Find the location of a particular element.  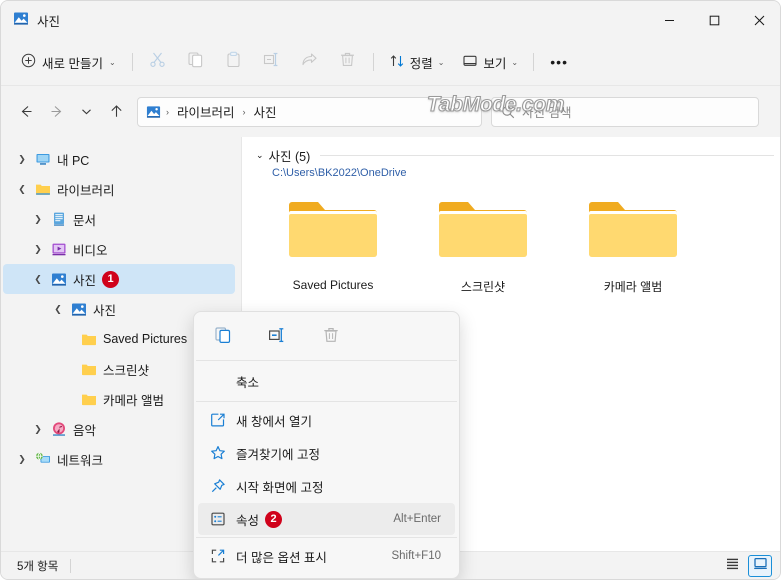

address-bar-row: › 라이브러리 › 사진 사진 검색 is located at coordinates (390, 111).